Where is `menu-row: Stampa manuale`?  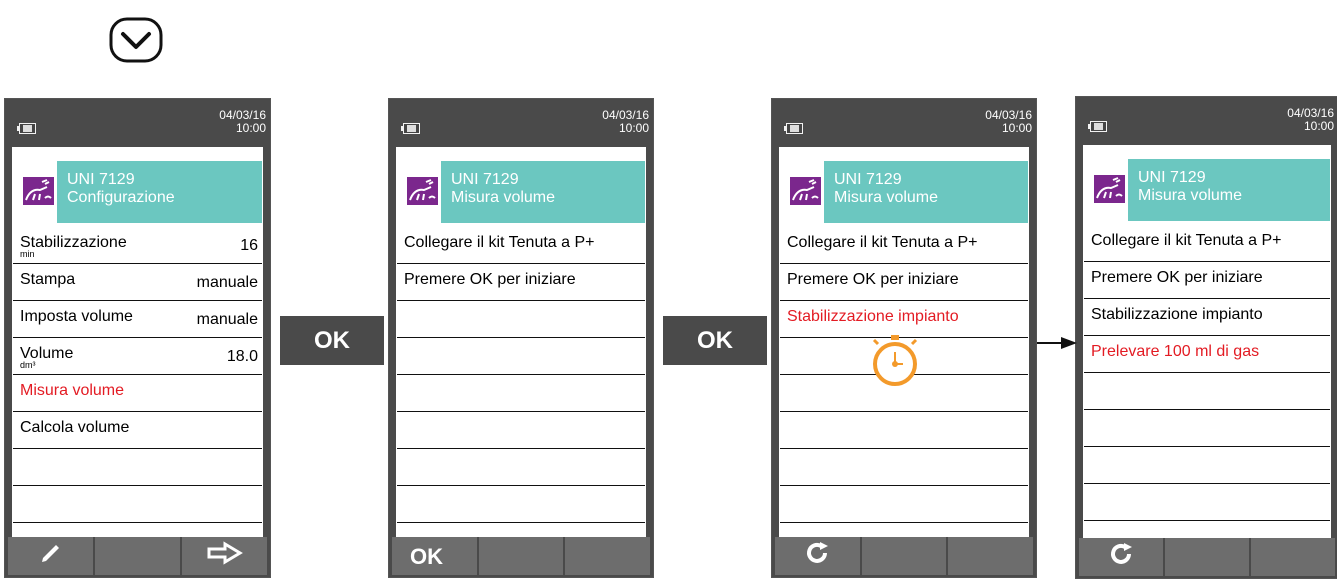
menu-row: Stampa manuale is located at coordinates (137, 282).